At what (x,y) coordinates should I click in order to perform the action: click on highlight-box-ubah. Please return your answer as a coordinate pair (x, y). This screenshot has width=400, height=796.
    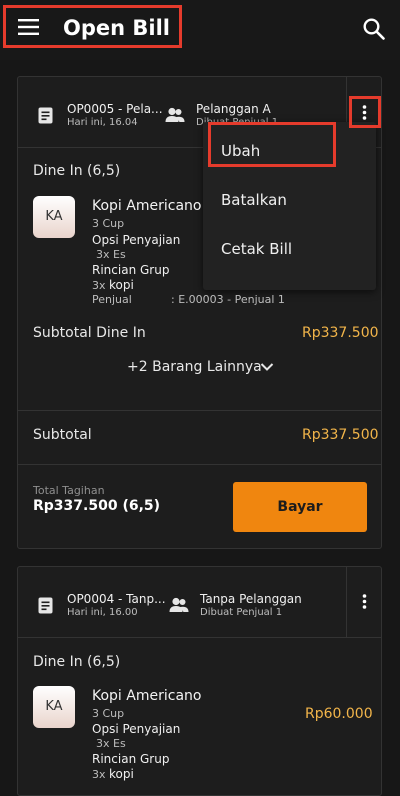
    Looking at the image, I should click on (272, 144).